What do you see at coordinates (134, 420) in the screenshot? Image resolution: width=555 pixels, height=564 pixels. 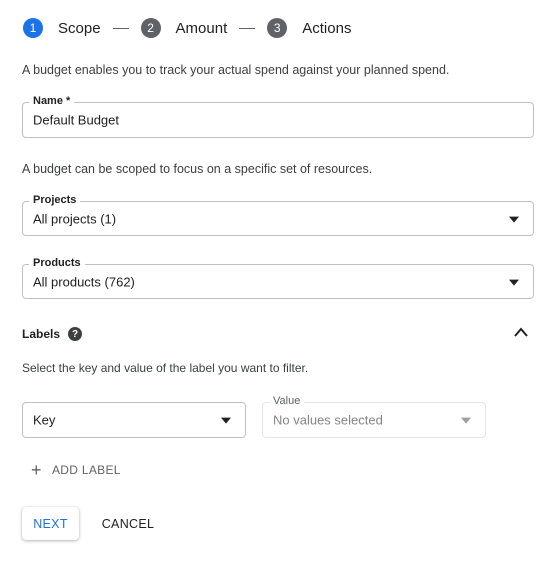 I see `label-key-select: Key` at bounding box center [134, 420].